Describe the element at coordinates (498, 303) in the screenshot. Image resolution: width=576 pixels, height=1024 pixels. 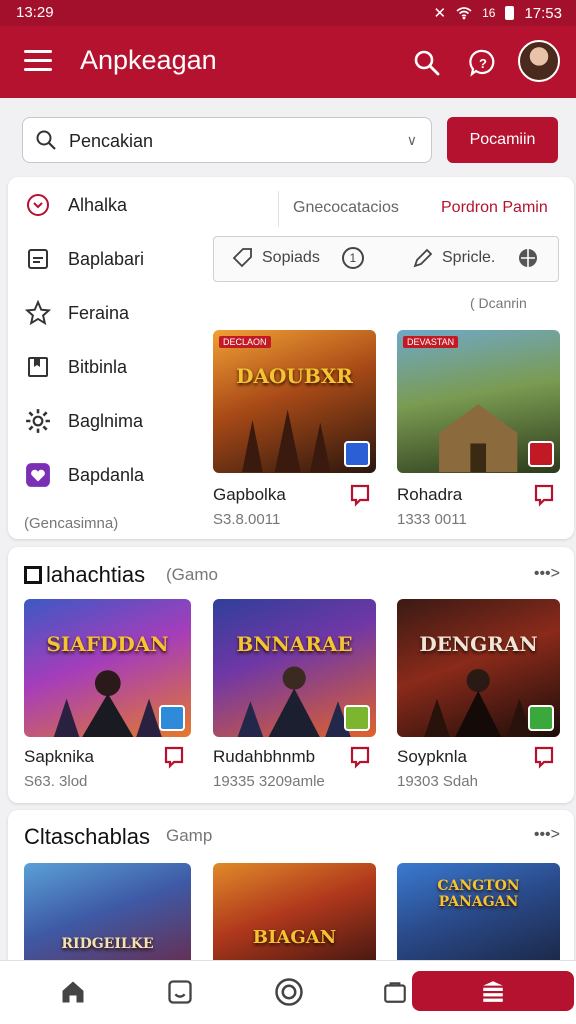
I see `hint-text: ( Dcanrin` at that location.